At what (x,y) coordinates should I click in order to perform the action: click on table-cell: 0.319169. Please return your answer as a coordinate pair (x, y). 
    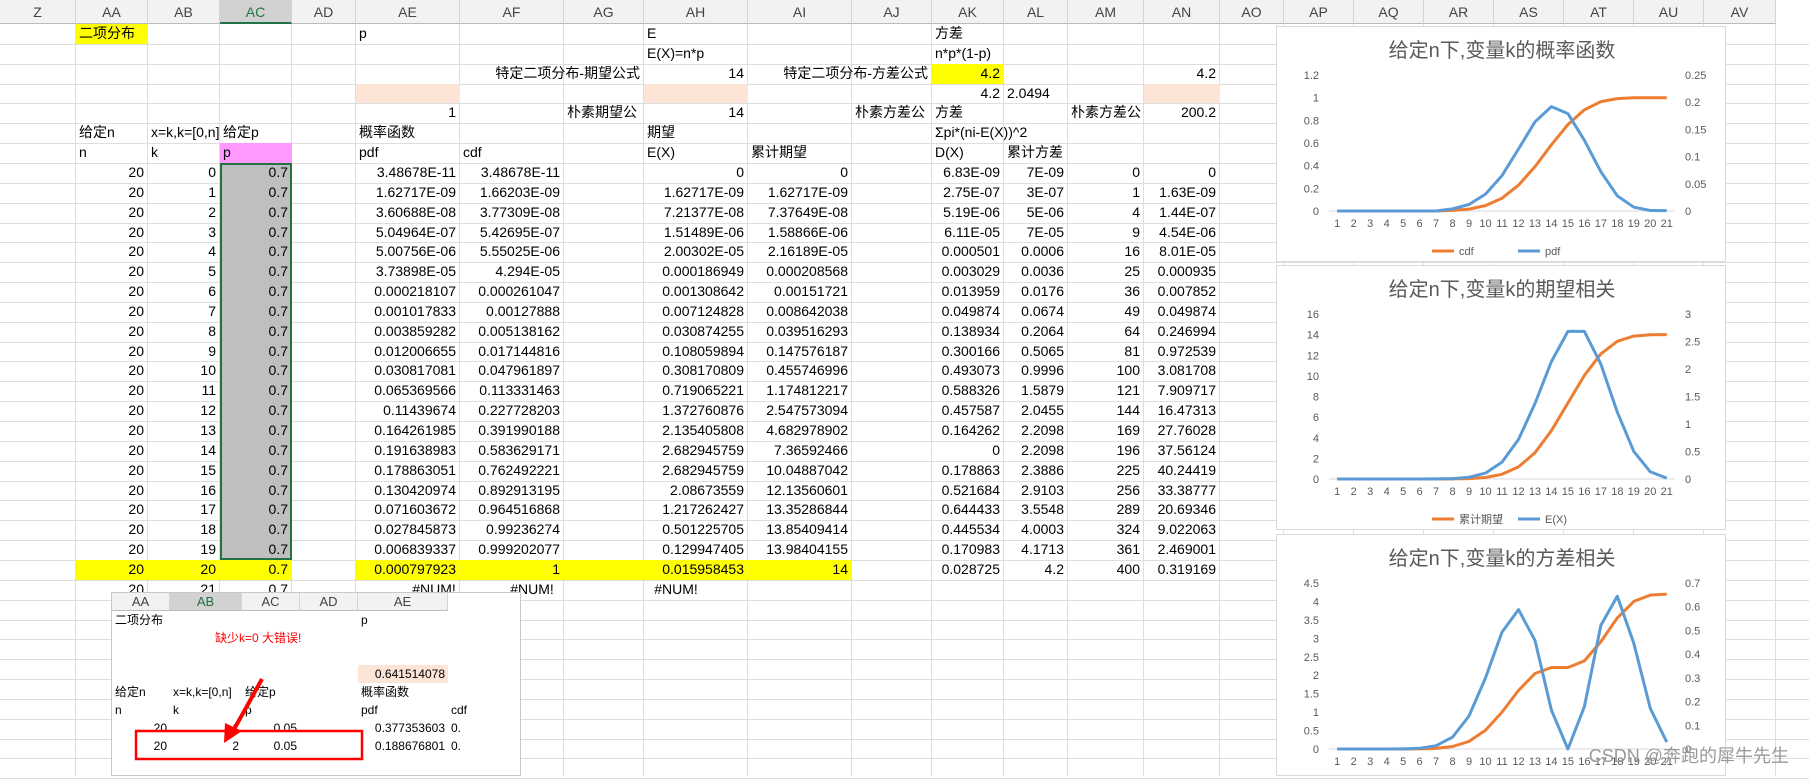
    Looking at the image, I should click on (1182, 569).